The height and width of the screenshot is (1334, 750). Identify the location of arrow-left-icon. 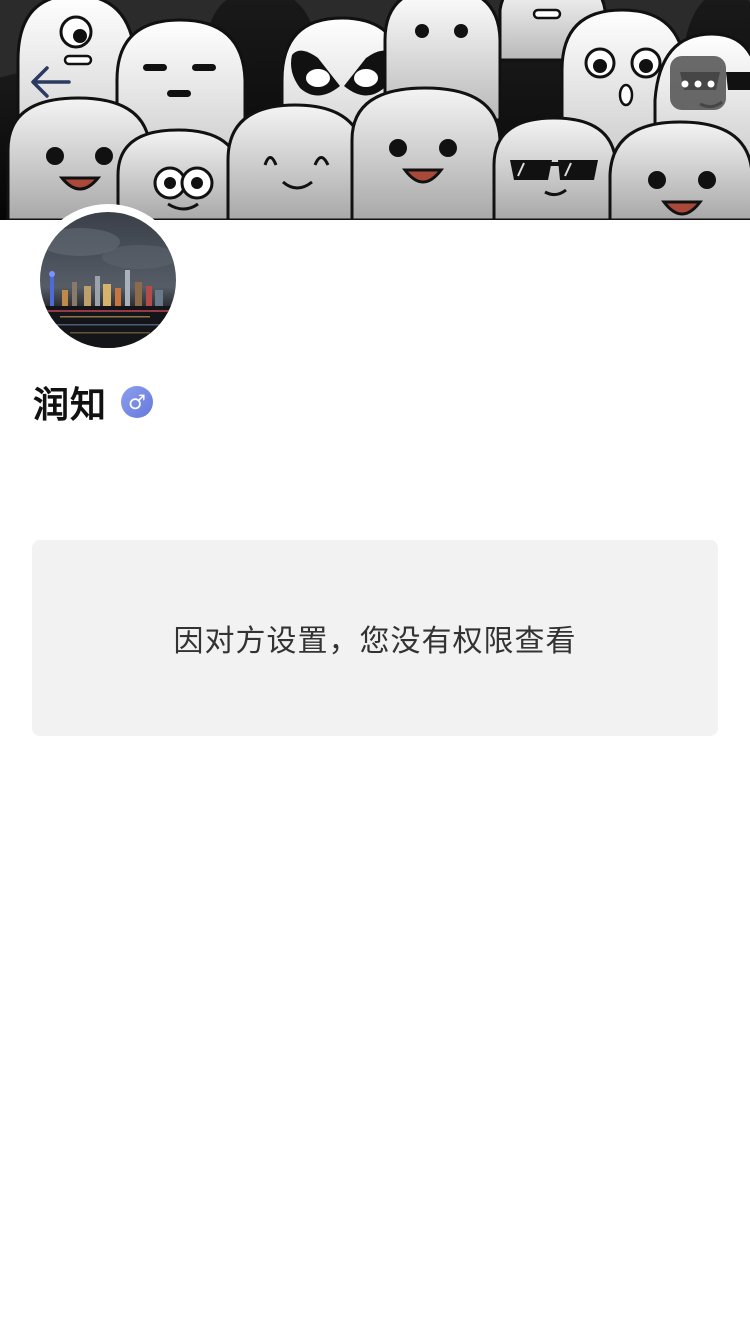
(51, 84).